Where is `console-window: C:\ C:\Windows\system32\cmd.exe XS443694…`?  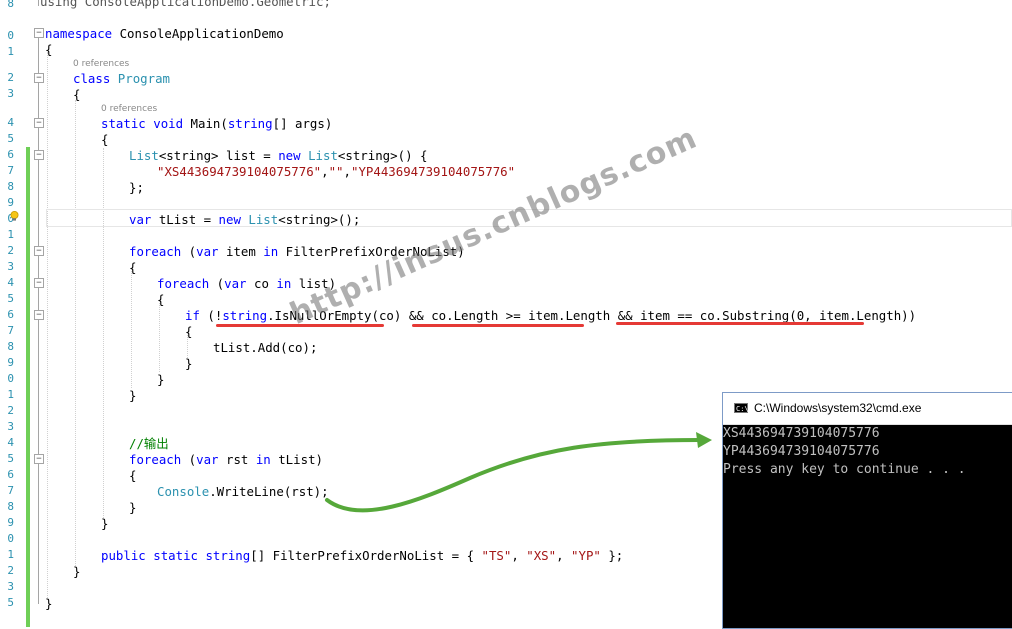 console-window: C:\ C:\Windows\system32\cmd.exe XS443694… is located at coordinates (867, 510).